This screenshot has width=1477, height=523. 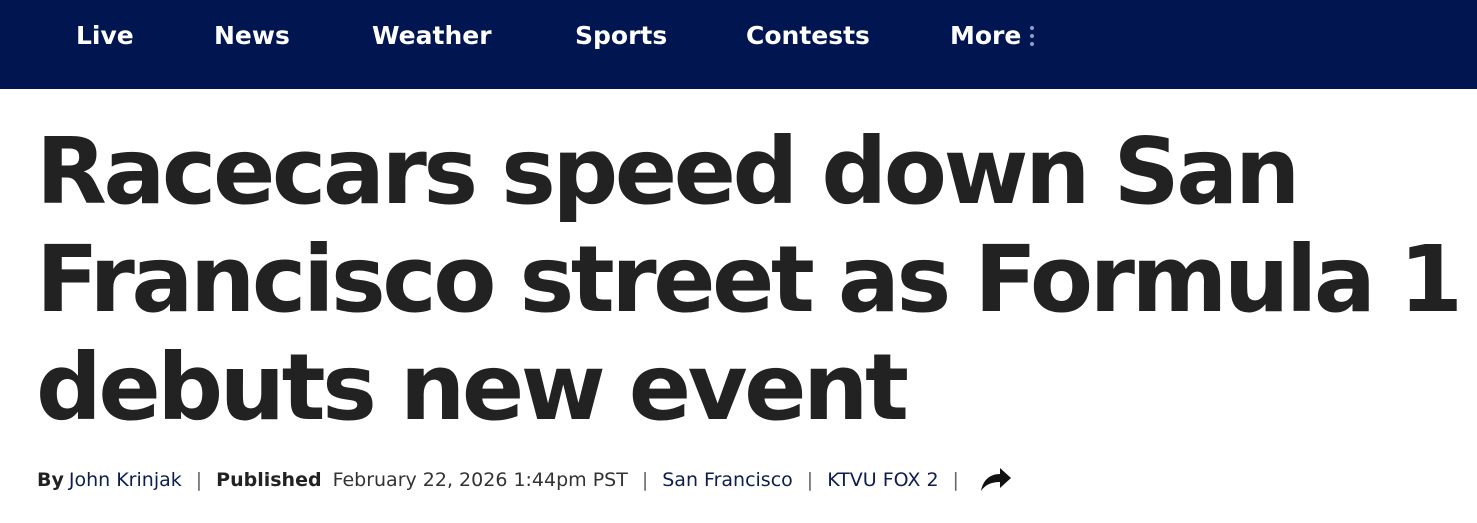 What do you see at coordinates (996, 480) in the screenshot?
I see `share-arrow-icon` at bounding box center [996, 480].